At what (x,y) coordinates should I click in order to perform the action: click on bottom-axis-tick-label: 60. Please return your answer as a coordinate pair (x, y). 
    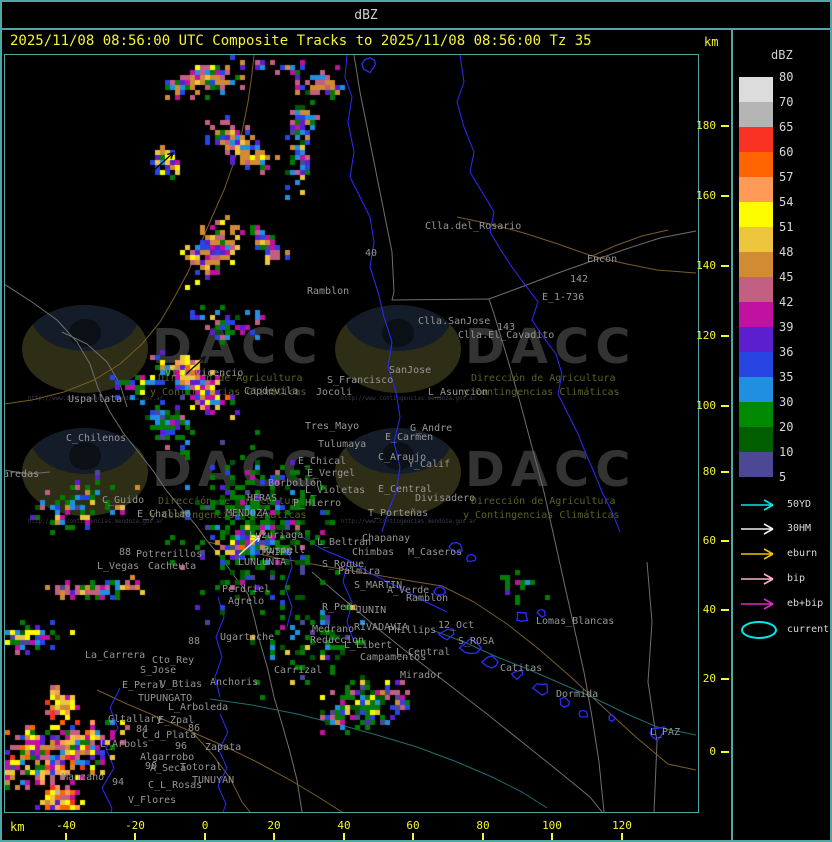
    Looking at the image, I should click on (413, 825).